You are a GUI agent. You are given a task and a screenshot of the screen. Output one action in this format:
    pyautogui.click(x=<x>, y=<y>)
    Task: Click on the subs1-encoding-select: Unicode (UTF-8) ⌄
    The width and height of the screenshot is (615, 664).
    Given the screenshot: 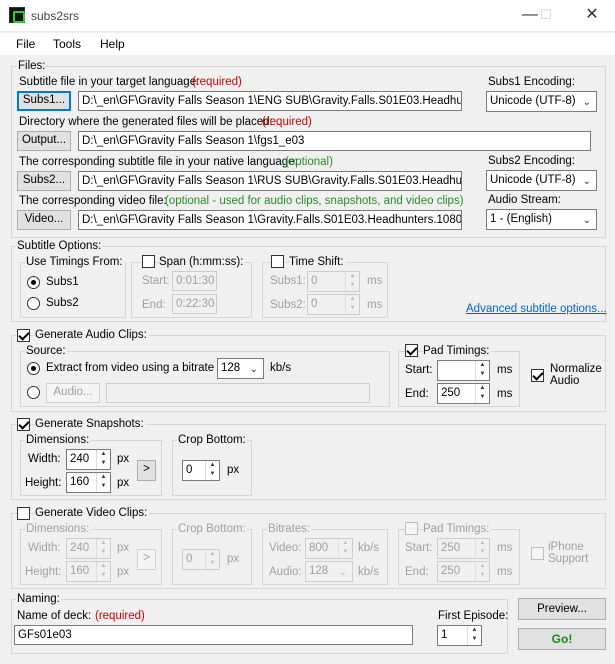 What is the action you would take?
    pyautogui.click(x=541, y=101)
    